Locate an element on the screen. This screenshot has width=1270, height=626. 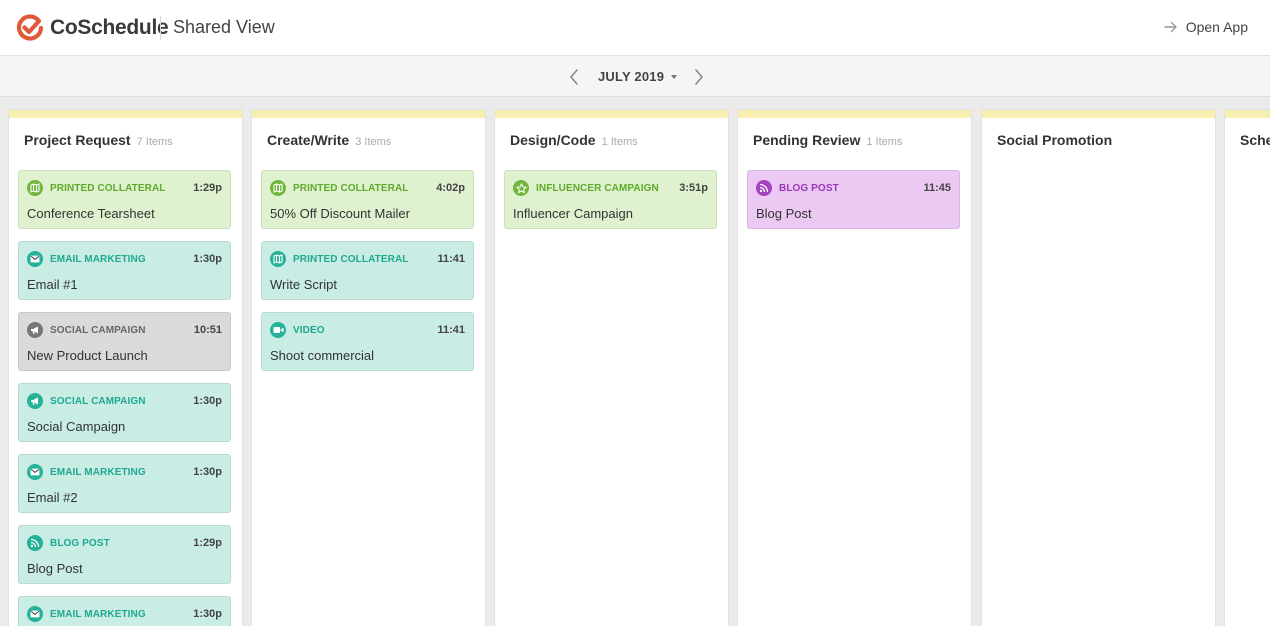
content-card: PRINTED COLLATERAL 11:41 Write Script is located at coordinates (367, 270).